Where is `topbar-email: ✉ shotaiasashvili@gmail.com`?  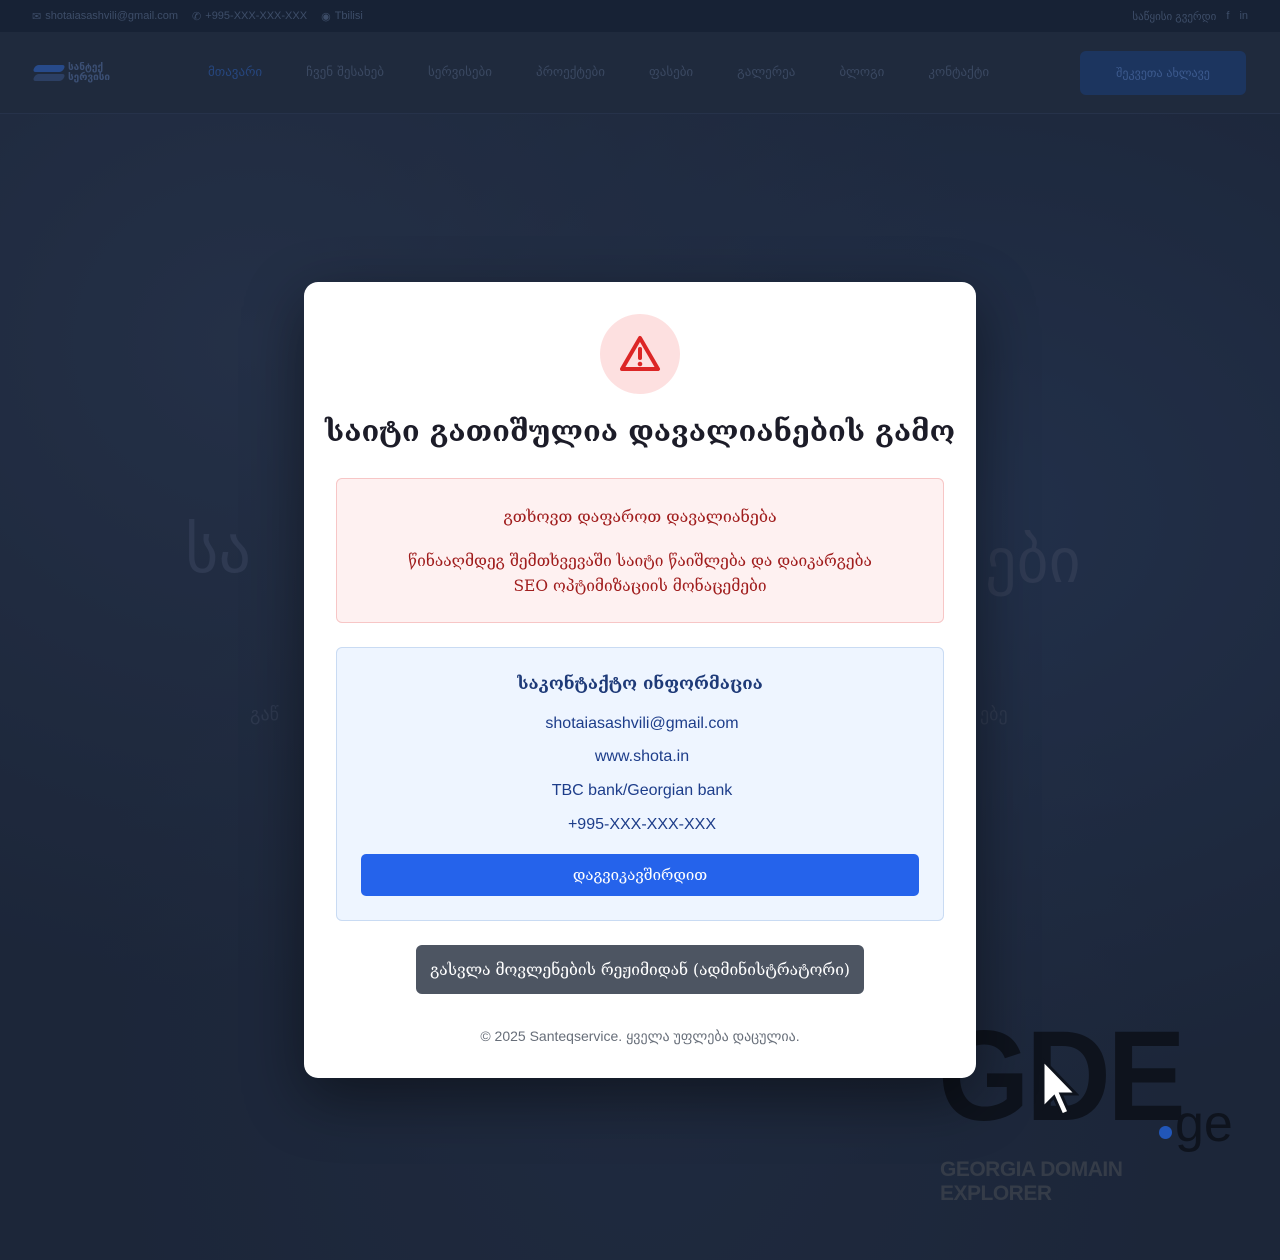 topbar-email: ✉ shotaiasashvili@gmail.com is located at coordinates (105, 16).